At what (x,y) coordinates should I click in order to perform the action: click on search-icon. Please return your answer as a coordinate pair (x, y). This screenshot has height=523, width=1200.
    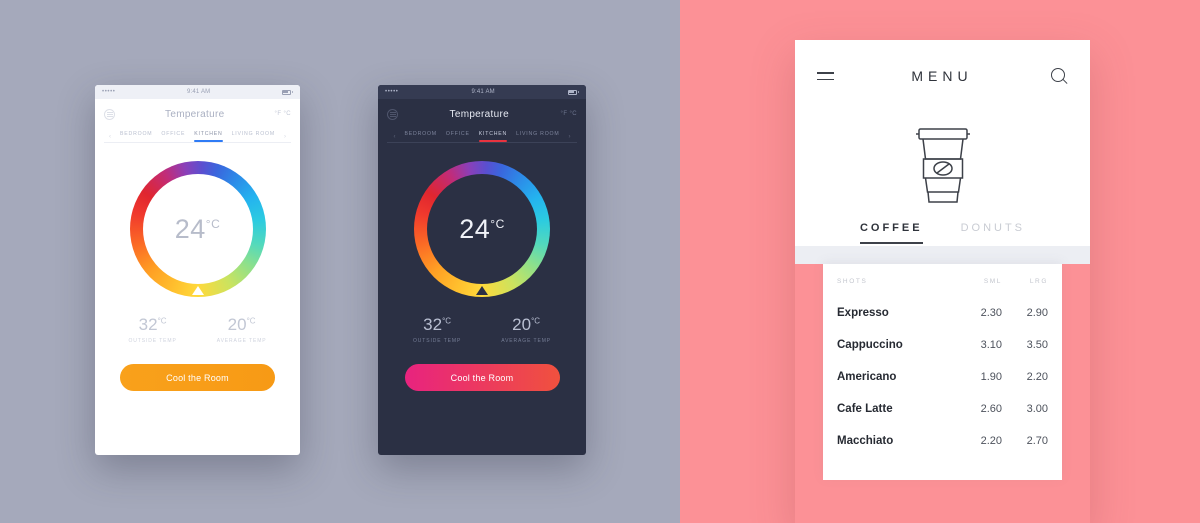
    Looking at the image, I should click on (1059, 76).